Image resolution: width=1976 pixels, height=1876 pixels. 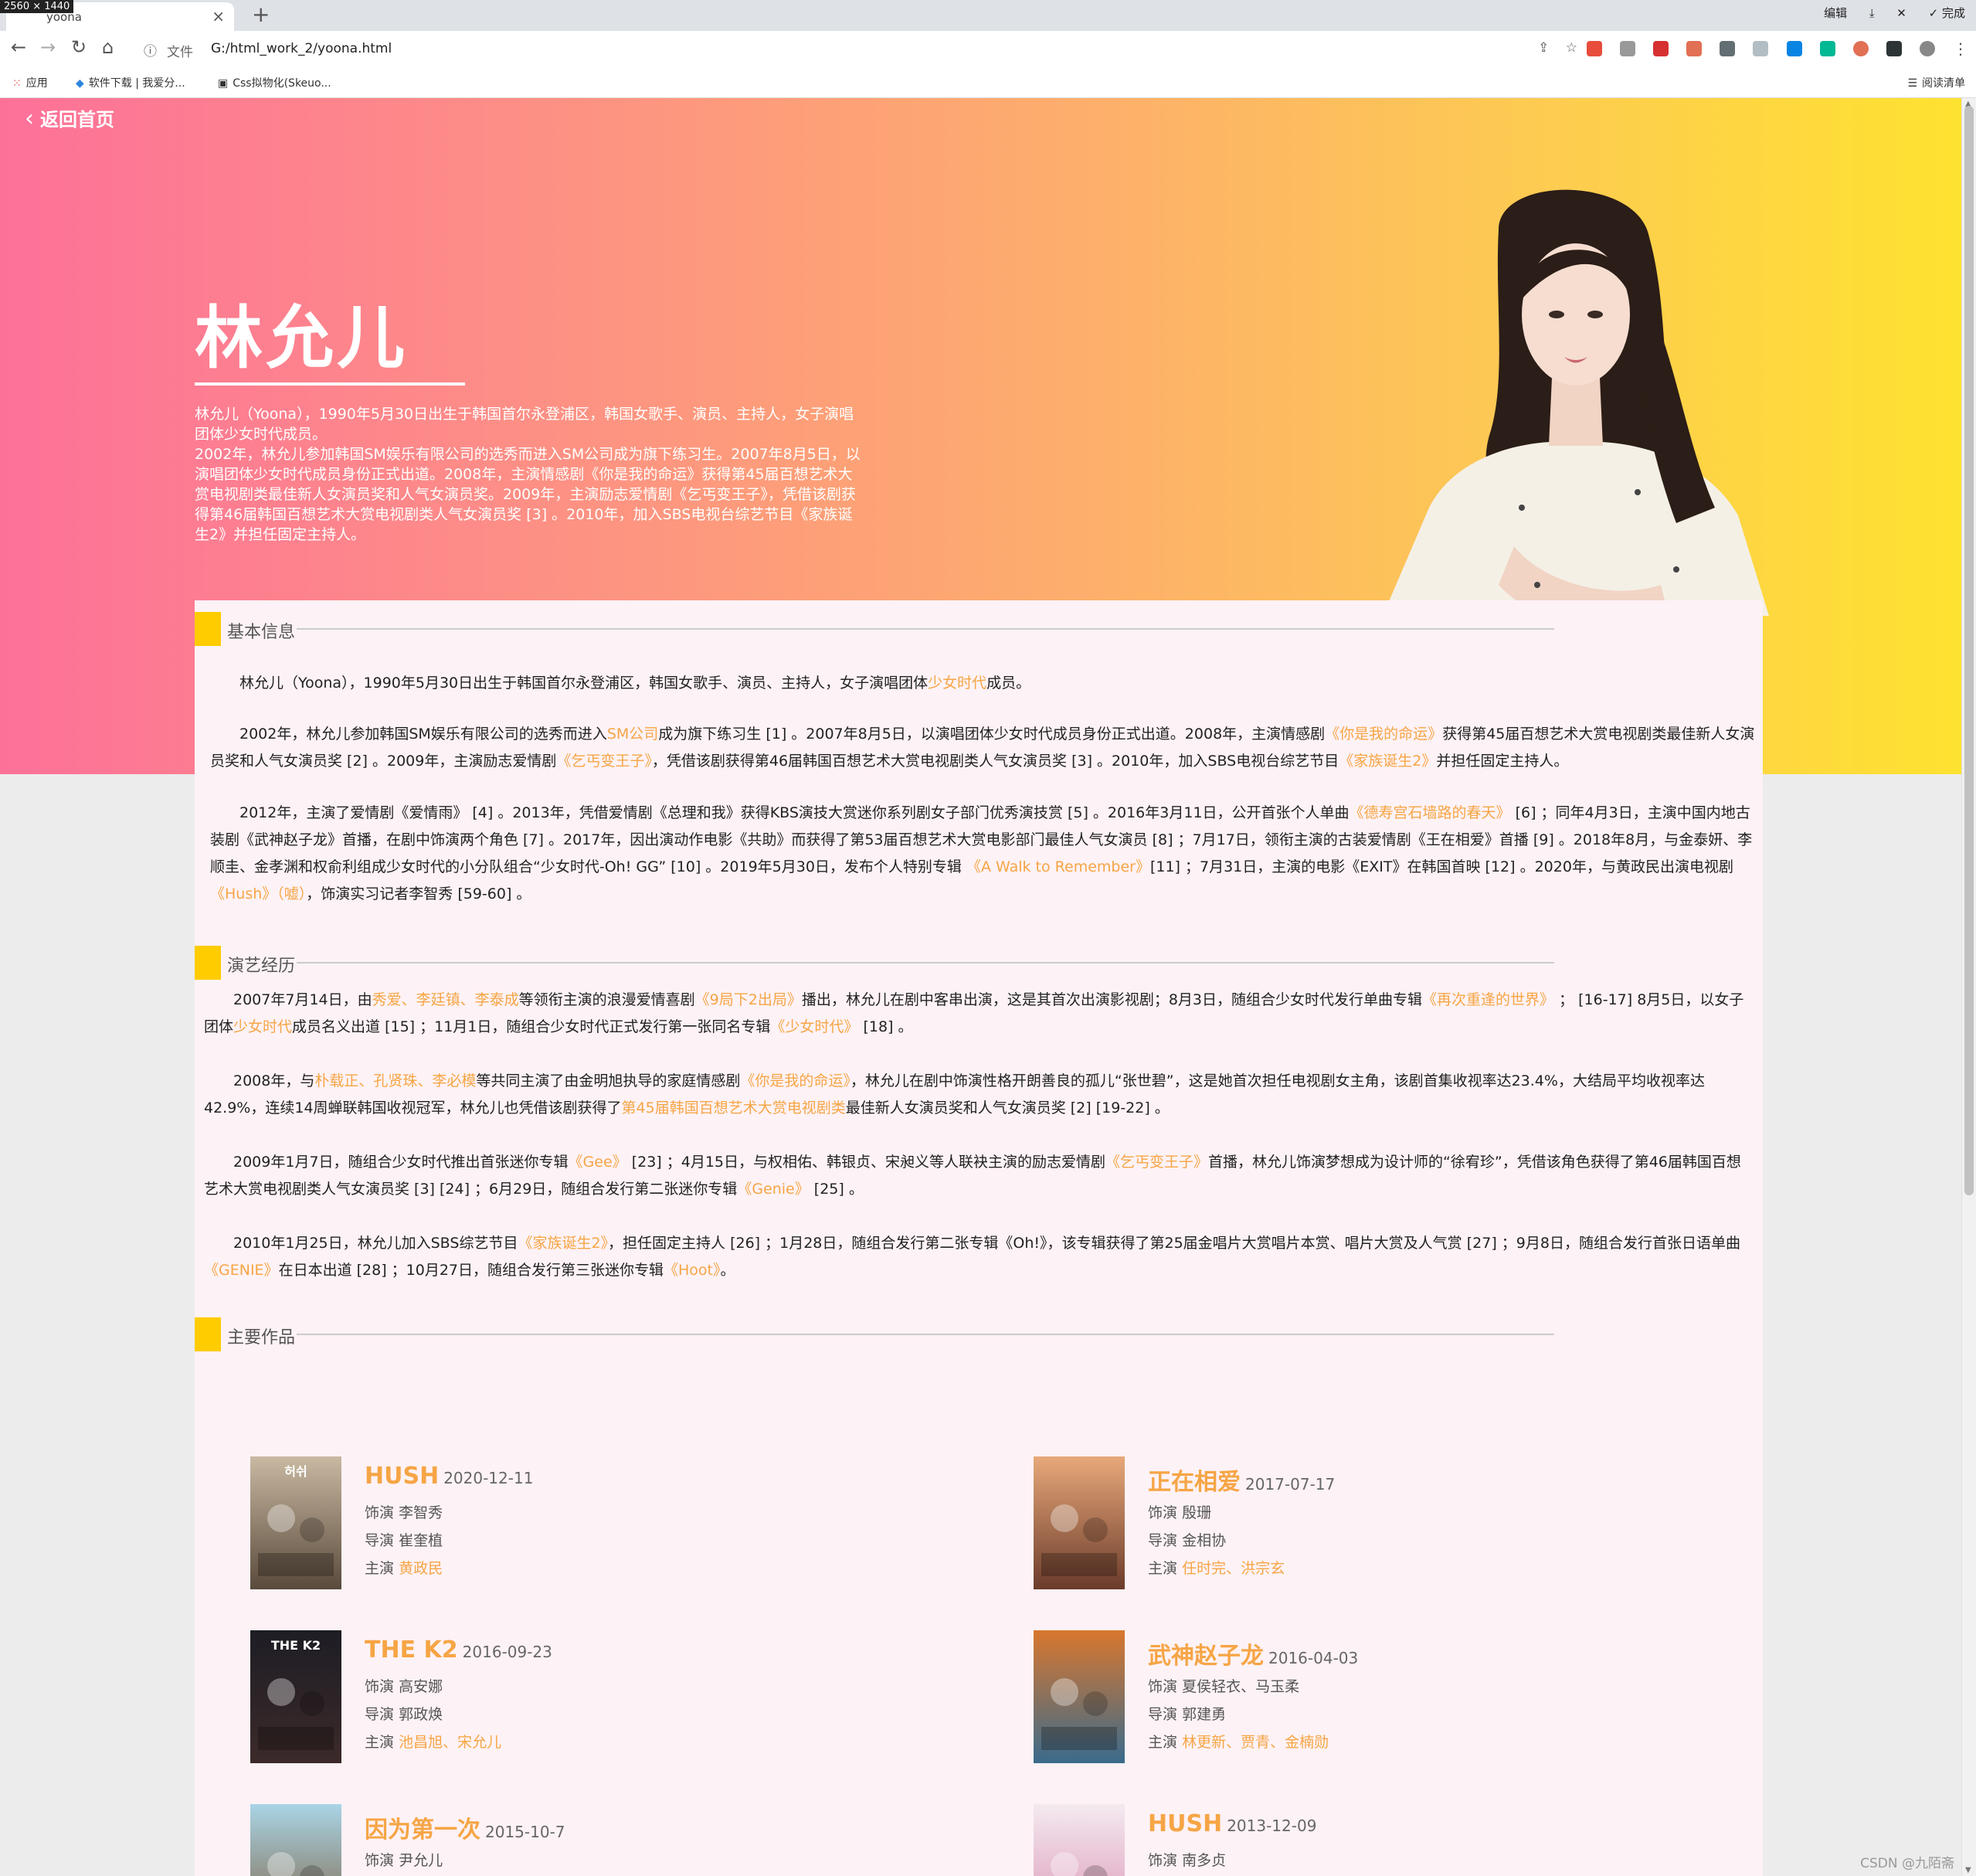 I want to click on inline-link: 《9局下2出局》, so click(x=748, y=1000).